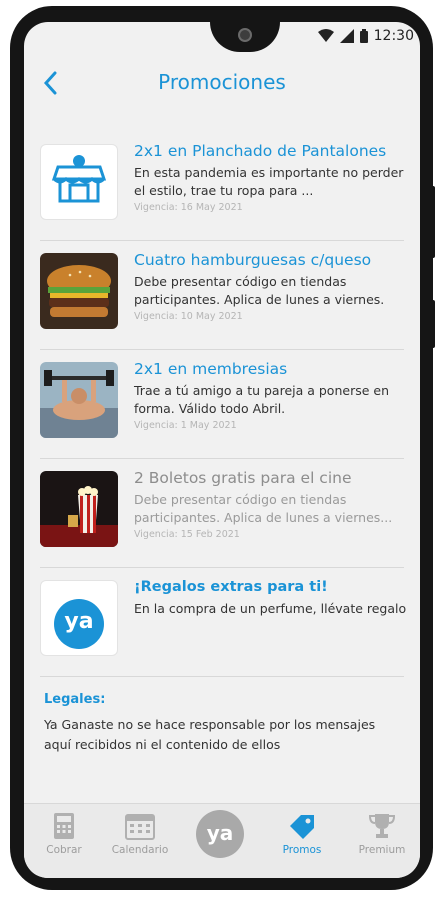  I want to click on legal-title: Legales:, so click(75, 699).